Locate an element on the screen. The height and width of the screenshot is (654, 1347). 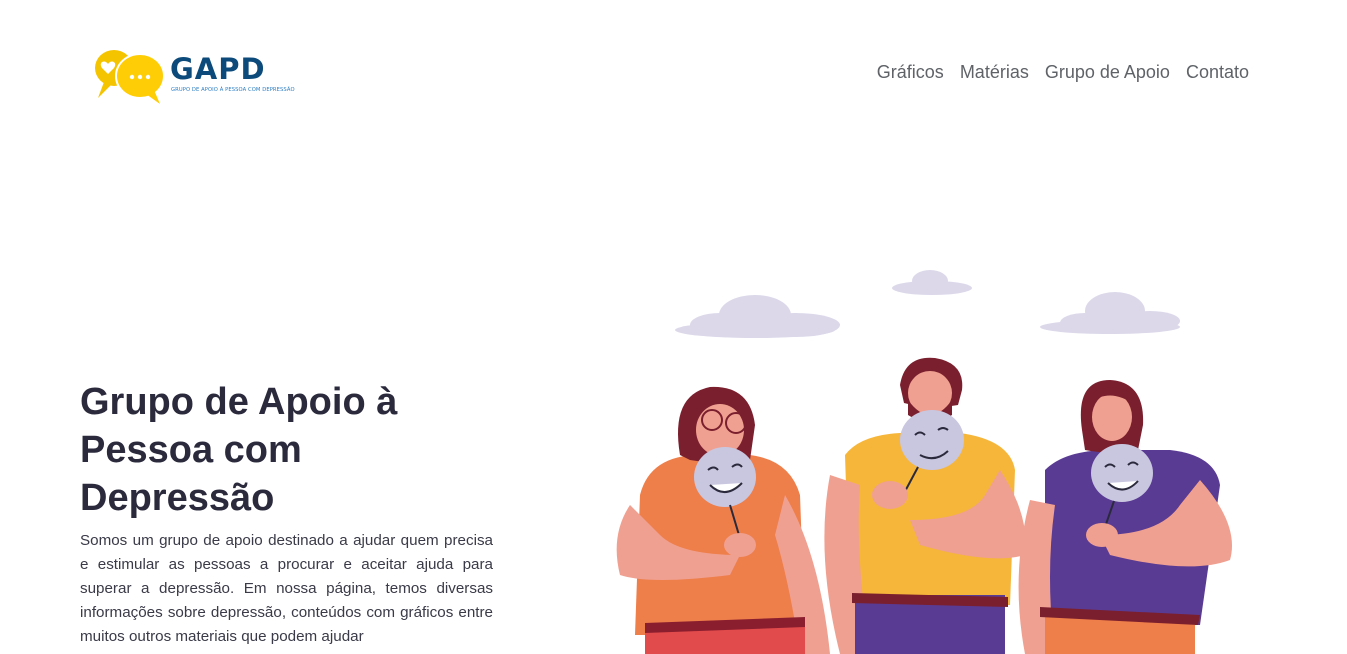
nav-item-contato: Contato is located at coordinates (1217, 72).